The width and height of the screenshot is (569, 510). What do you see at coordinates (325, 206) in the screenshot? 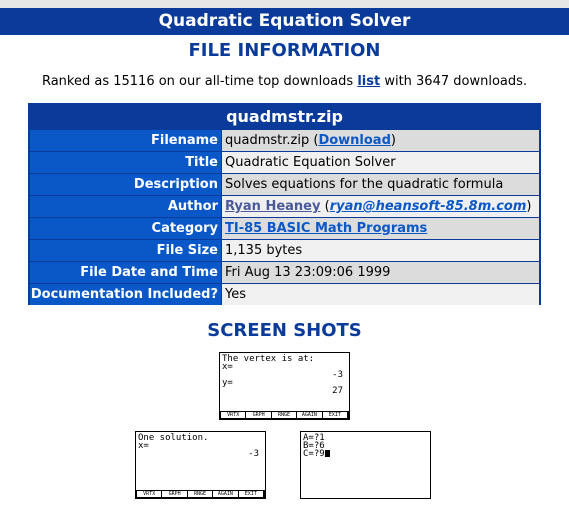
I see `paren-open: (` at bounding box center [325, 206].